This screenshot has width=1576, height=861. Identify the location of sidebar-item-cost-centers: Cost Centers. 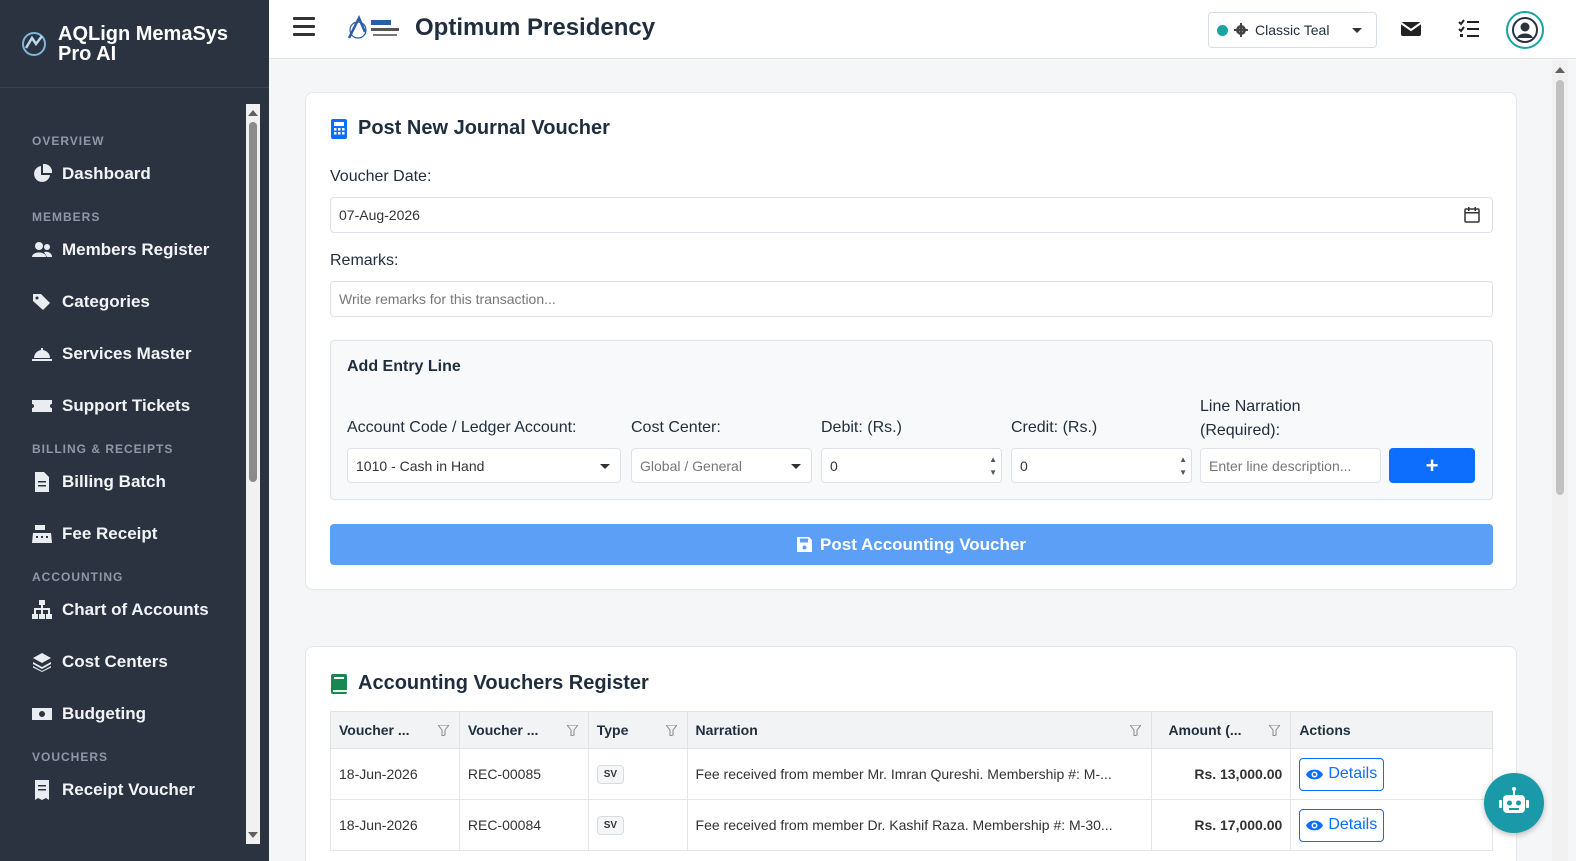
(130, 662).